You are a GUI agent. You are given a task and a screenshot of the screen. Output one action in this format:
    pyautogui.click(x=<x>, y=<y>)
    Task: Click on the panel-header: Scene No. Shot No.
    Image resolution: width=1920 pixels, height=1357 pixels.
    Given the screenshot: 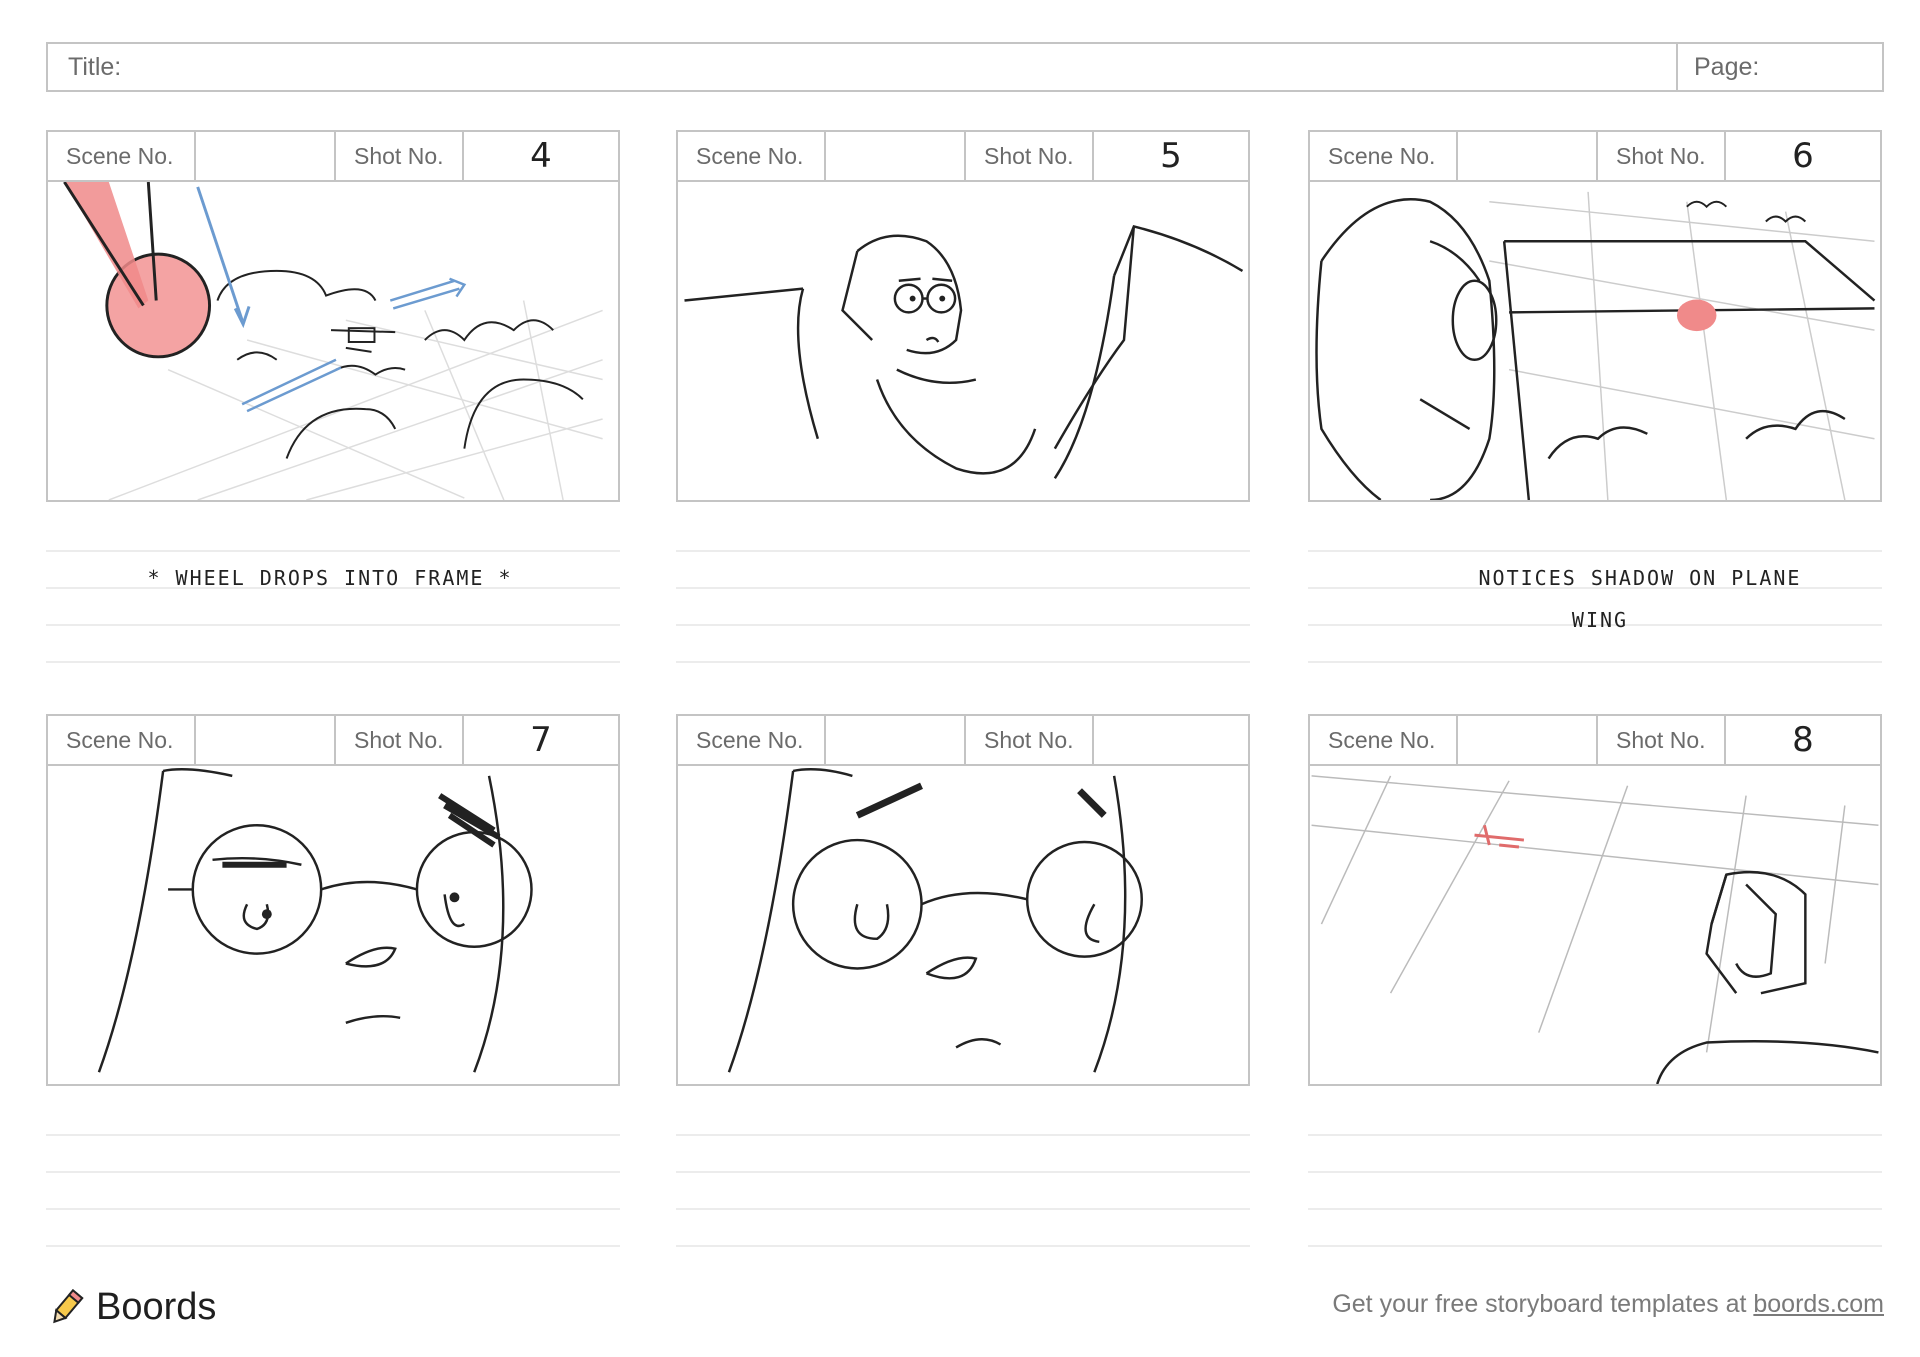 What is the action you would take?
    pyautogui.click(x=963, y=739)
    